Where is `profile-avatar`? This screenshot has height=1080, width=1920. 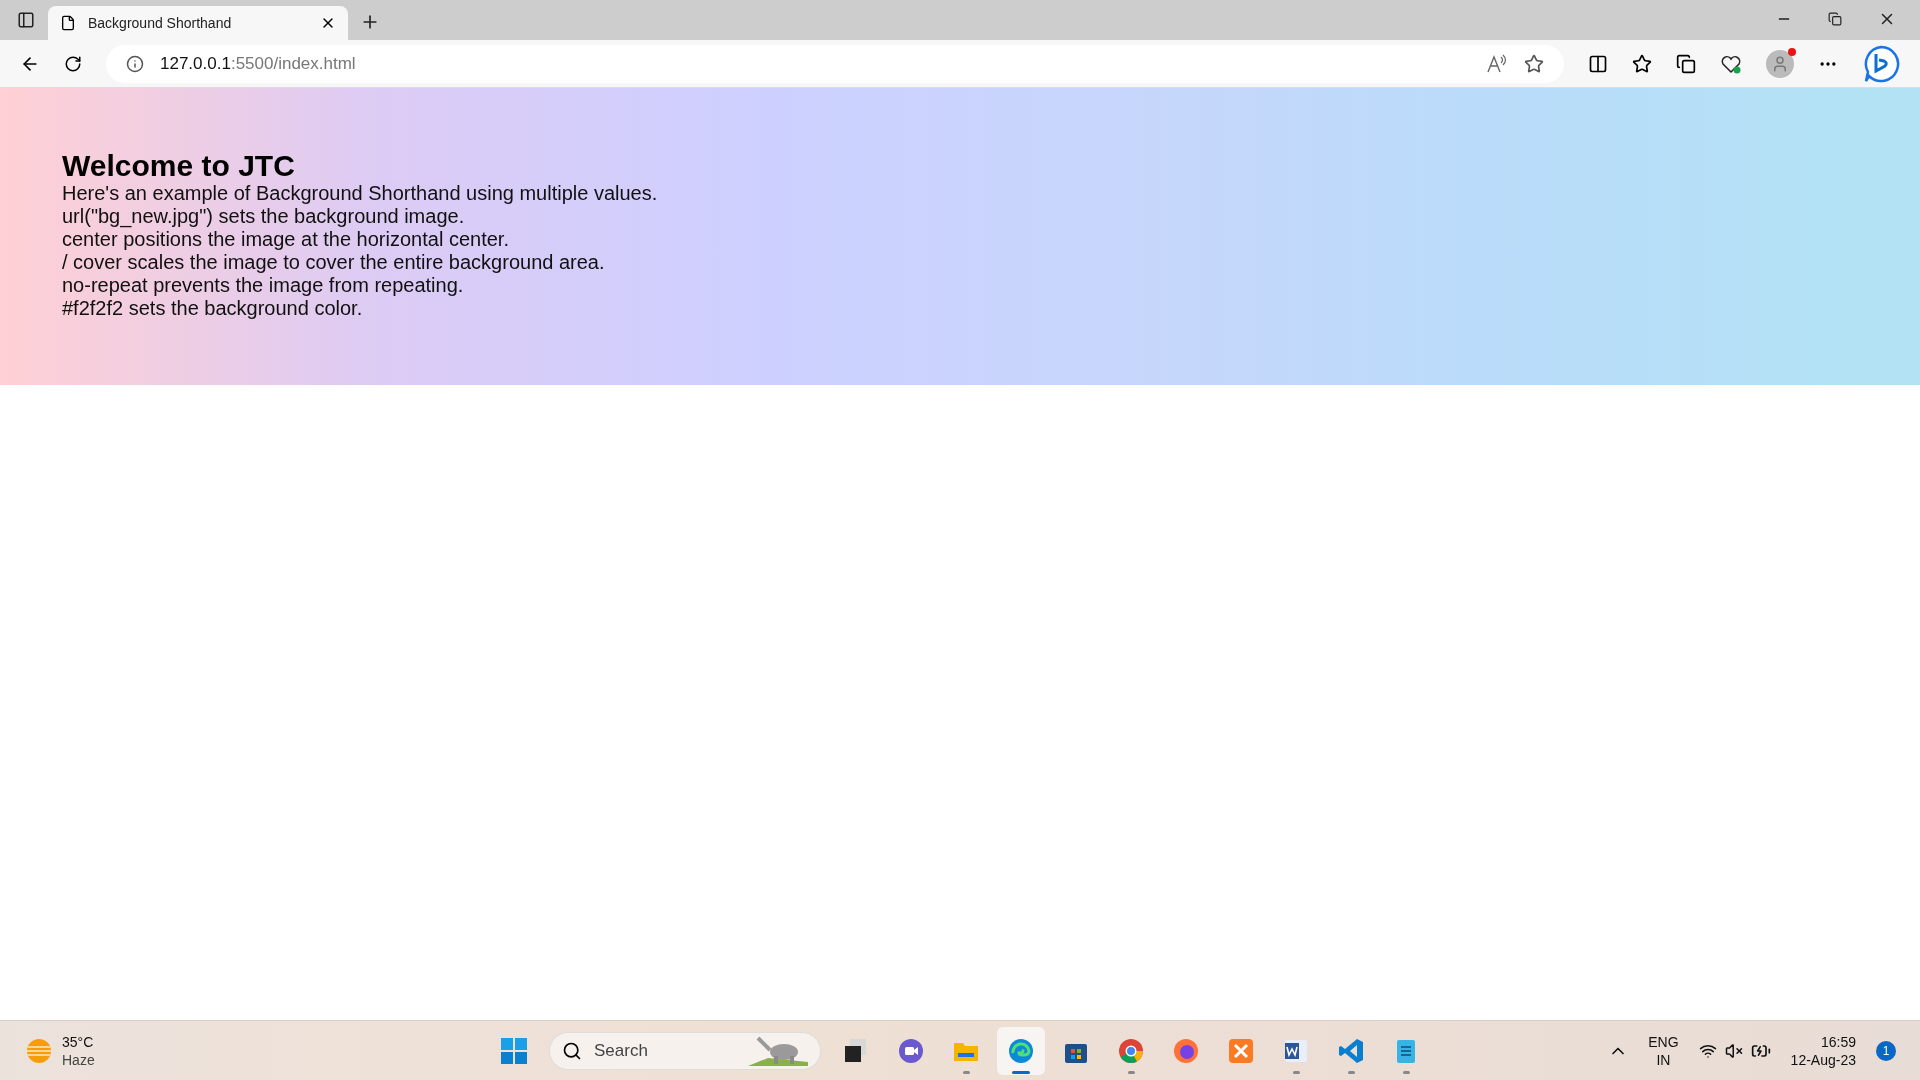
profile-avatar is located at coordinates (1780, 63).